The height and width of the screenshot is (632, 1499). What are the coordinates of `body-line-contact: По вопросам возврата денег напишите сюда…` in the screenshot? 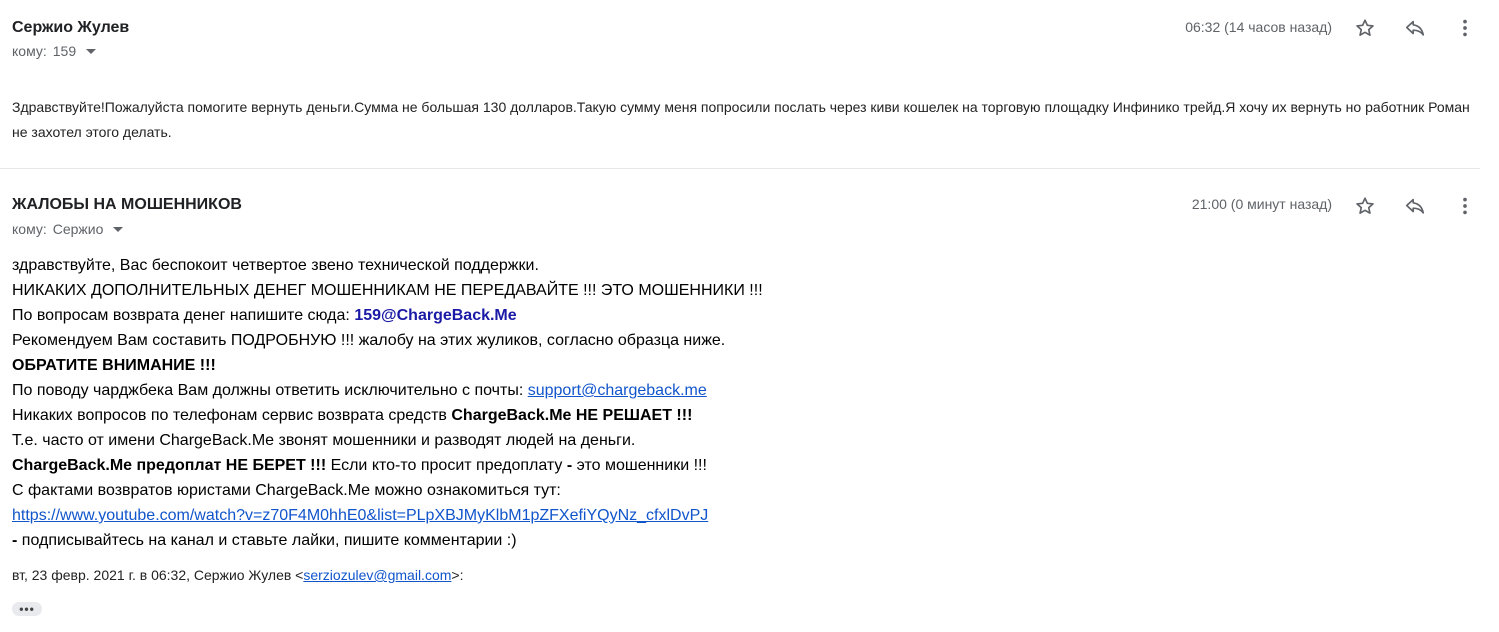 It's located at (712, 315).